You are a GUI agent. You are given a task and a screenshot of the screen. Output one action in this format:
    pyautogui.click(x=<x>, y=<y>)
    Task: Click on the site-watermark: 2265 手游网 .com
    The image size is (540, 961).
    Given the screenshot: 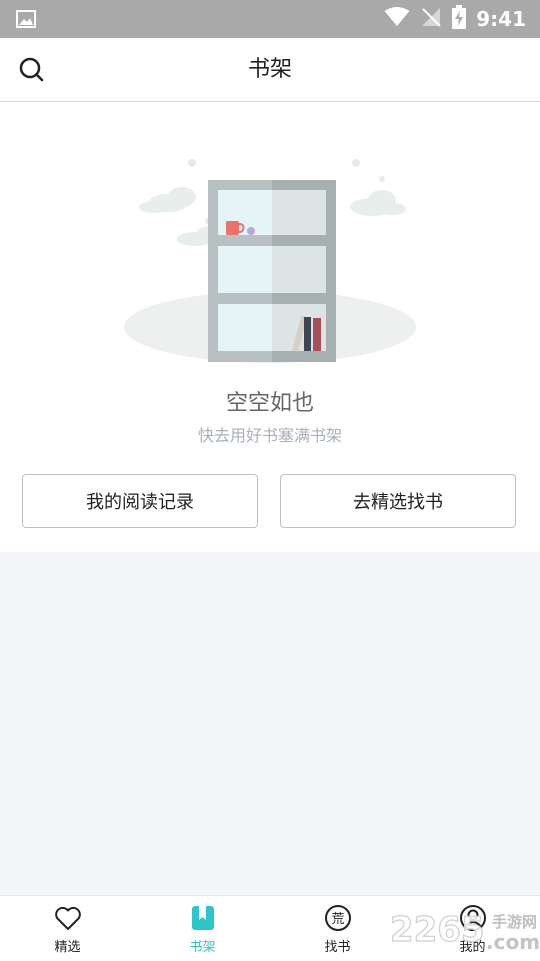 What is the action you would take?
    pyautogui.click(x=464, y=931)
    